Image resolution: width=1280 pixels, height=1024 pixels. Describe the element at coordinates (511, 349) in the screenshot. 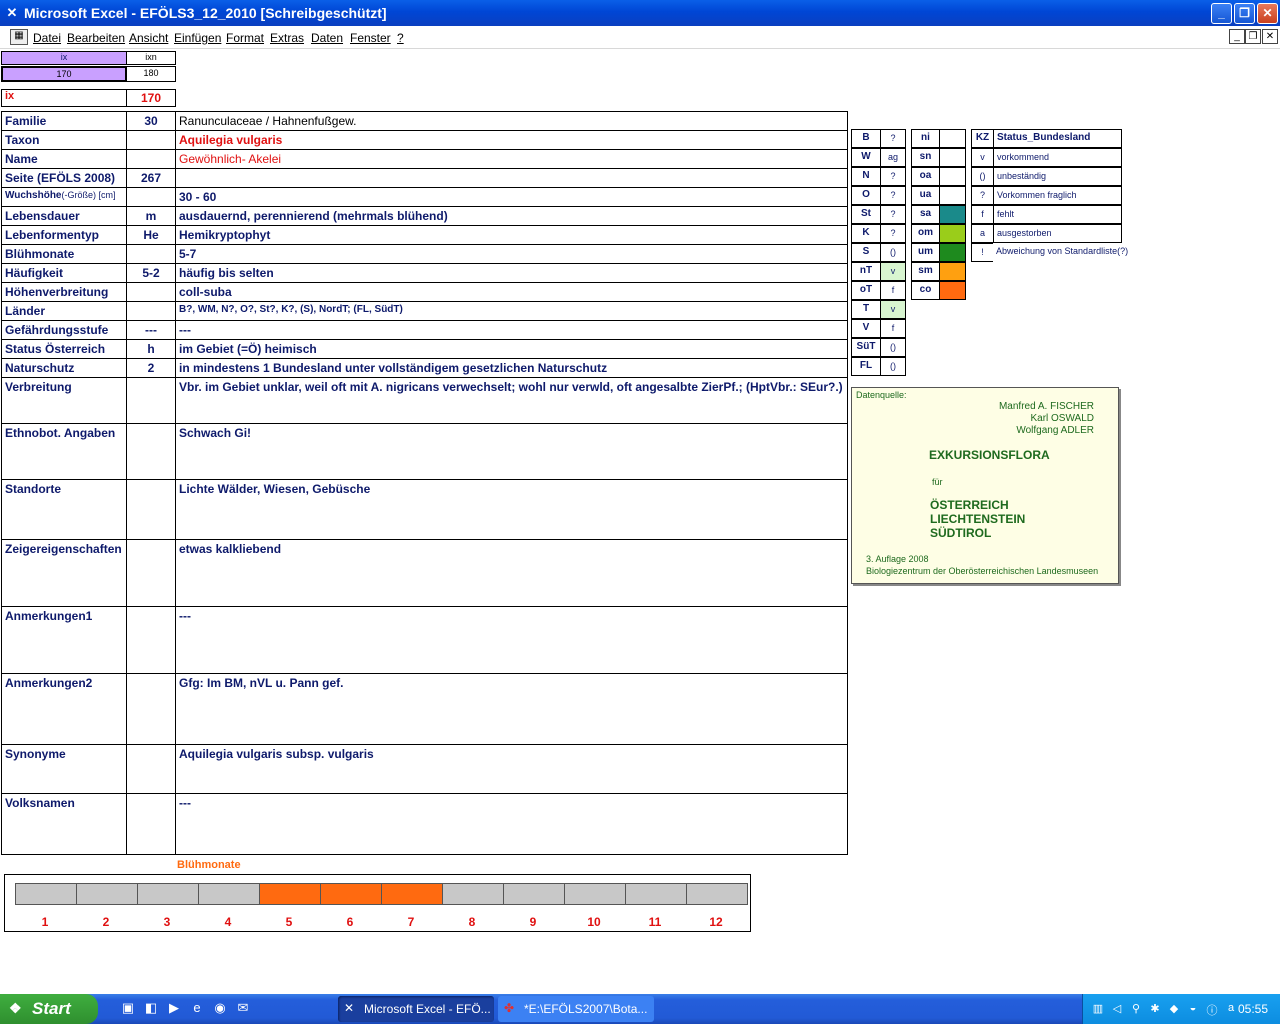

I see `field-value-12: im Gebiet (=Ö) heimisch` at that location.